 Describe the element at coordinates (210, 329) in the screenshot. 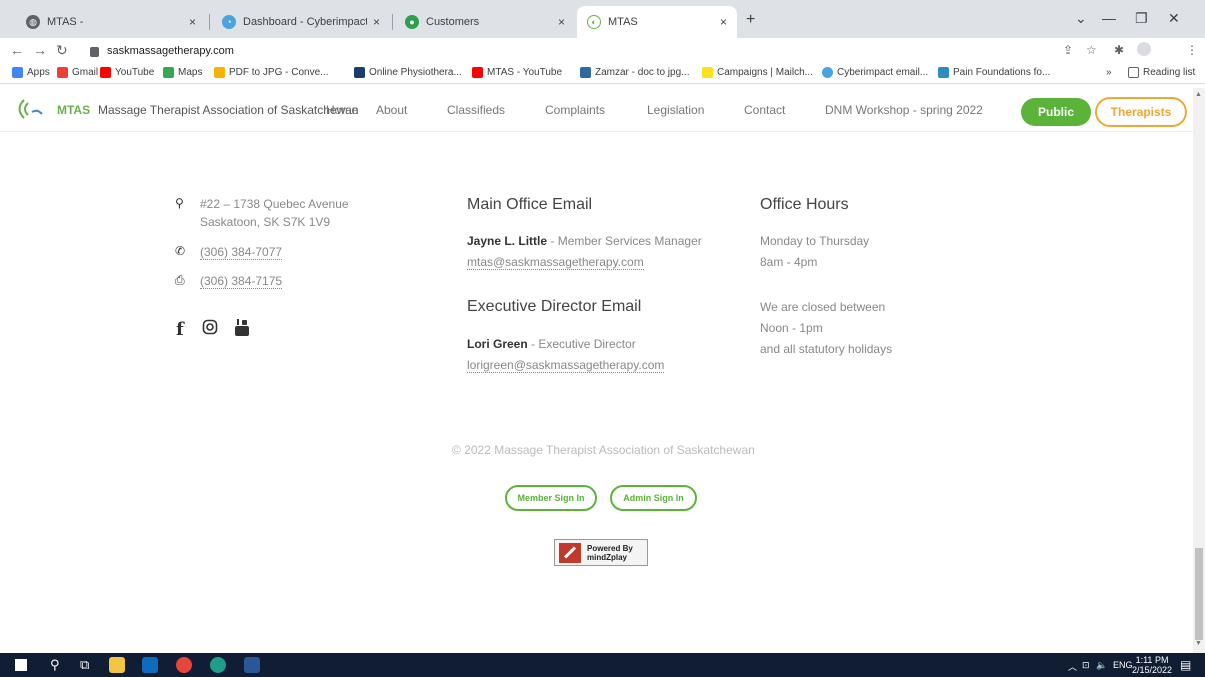

I see `instagram-icon` at that location.